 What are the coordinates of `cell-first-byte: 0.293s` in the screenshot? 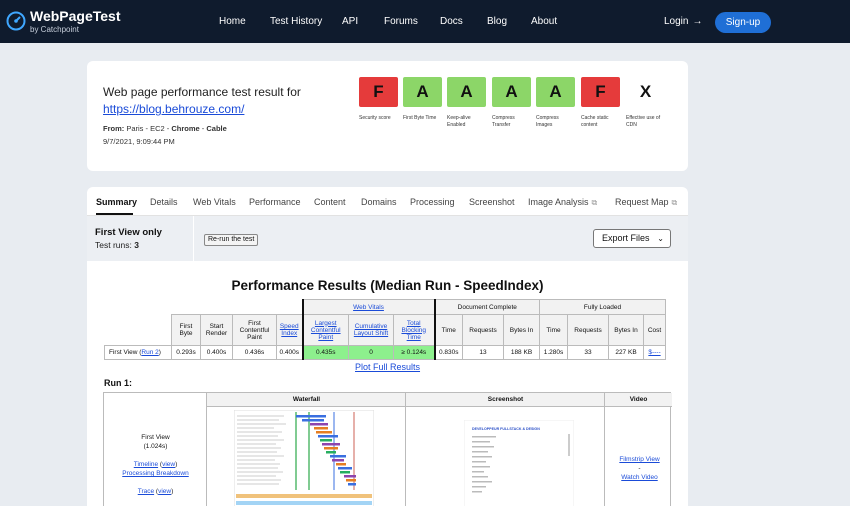 It's located at (186, 352).